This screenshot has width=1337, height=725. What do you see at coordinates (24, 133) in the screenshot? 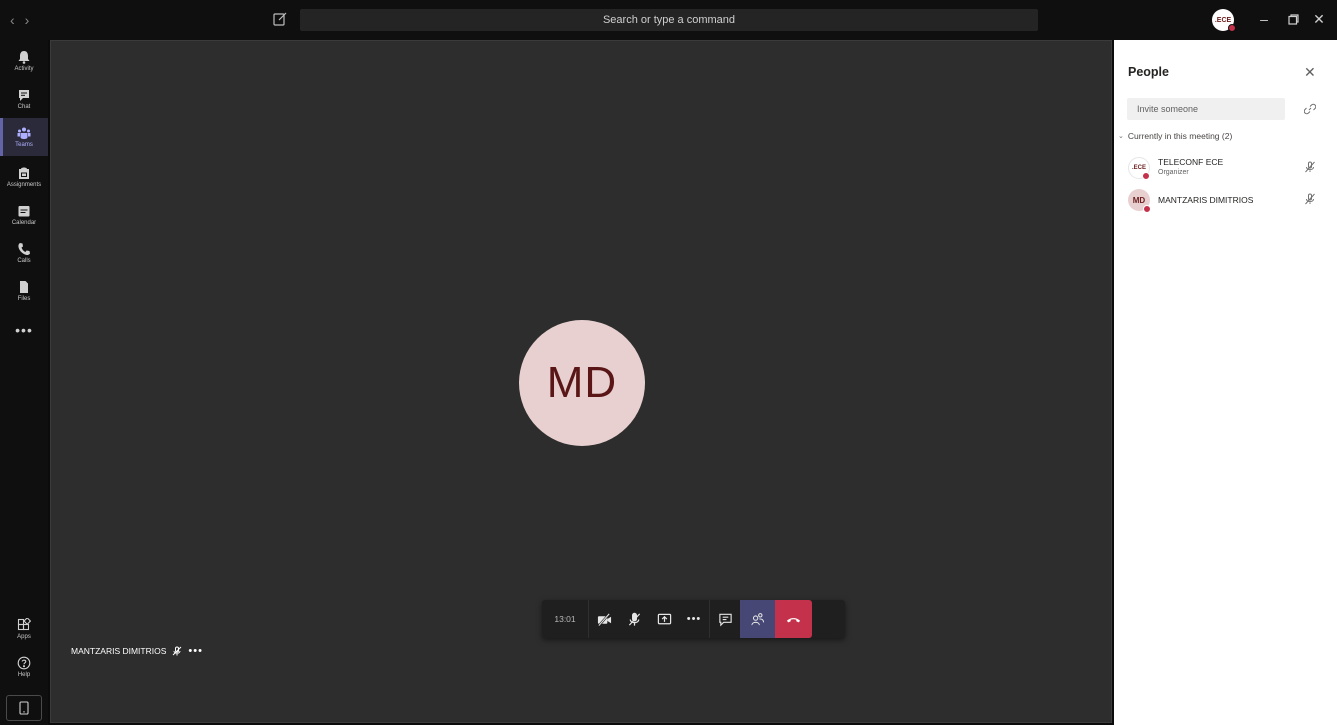
I see `teams-icon` at bounding box center [24, 133].